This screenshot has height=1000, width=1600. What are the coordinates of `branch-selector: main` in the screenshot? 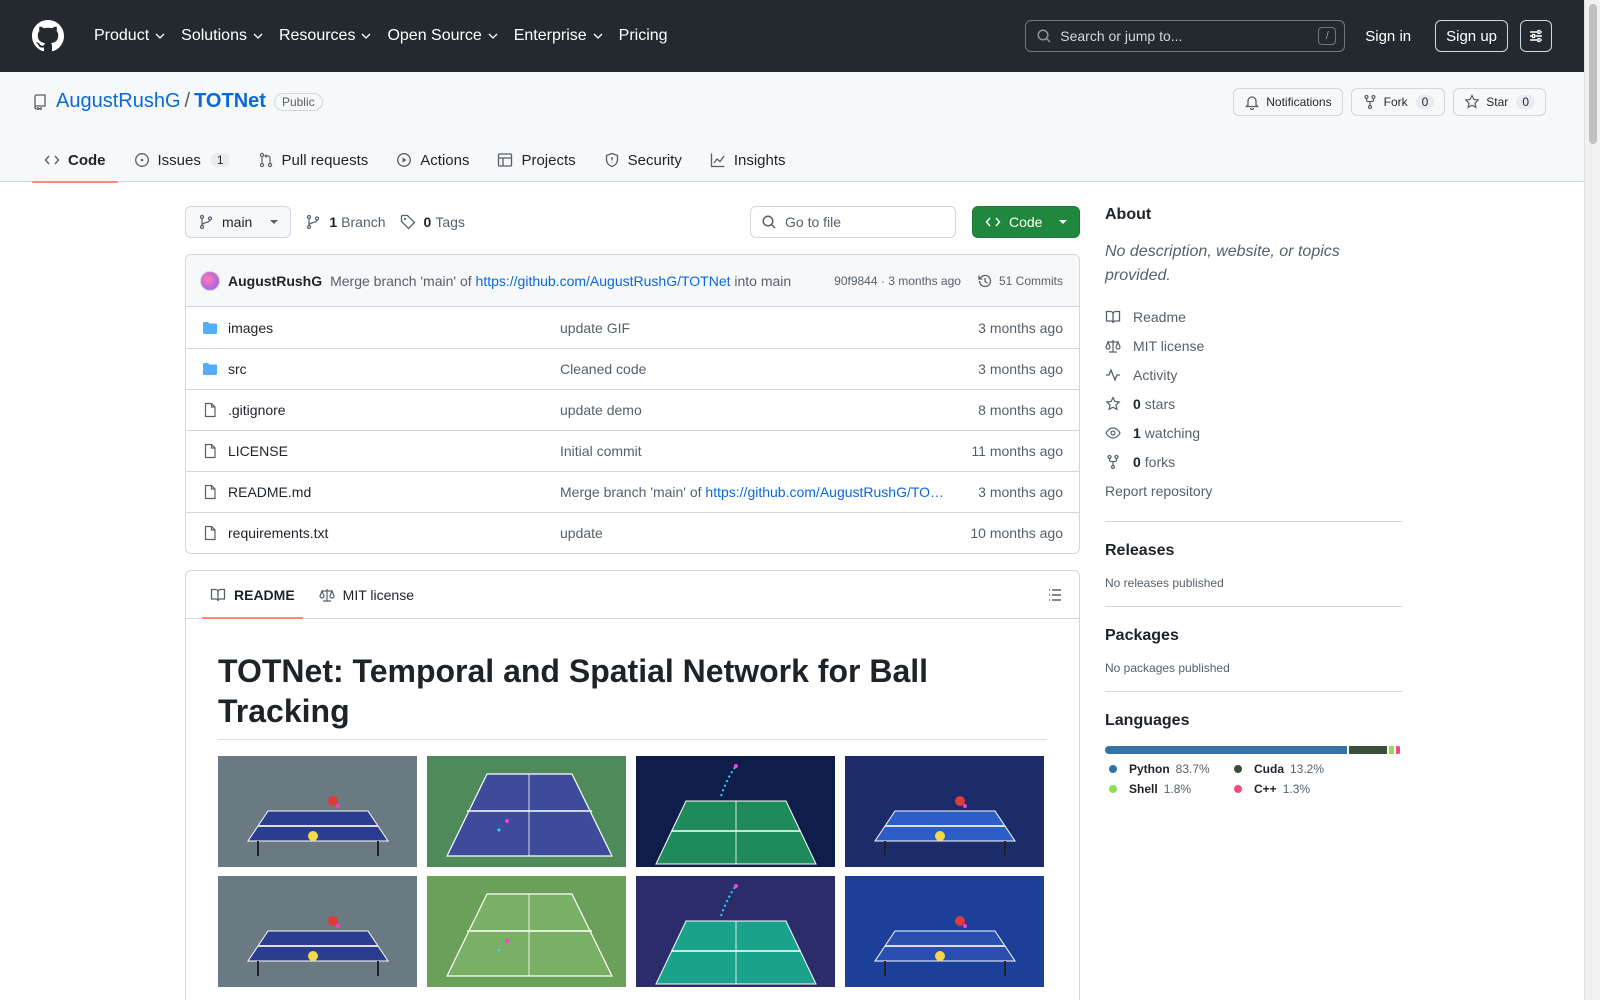 It's located at (238, 222).